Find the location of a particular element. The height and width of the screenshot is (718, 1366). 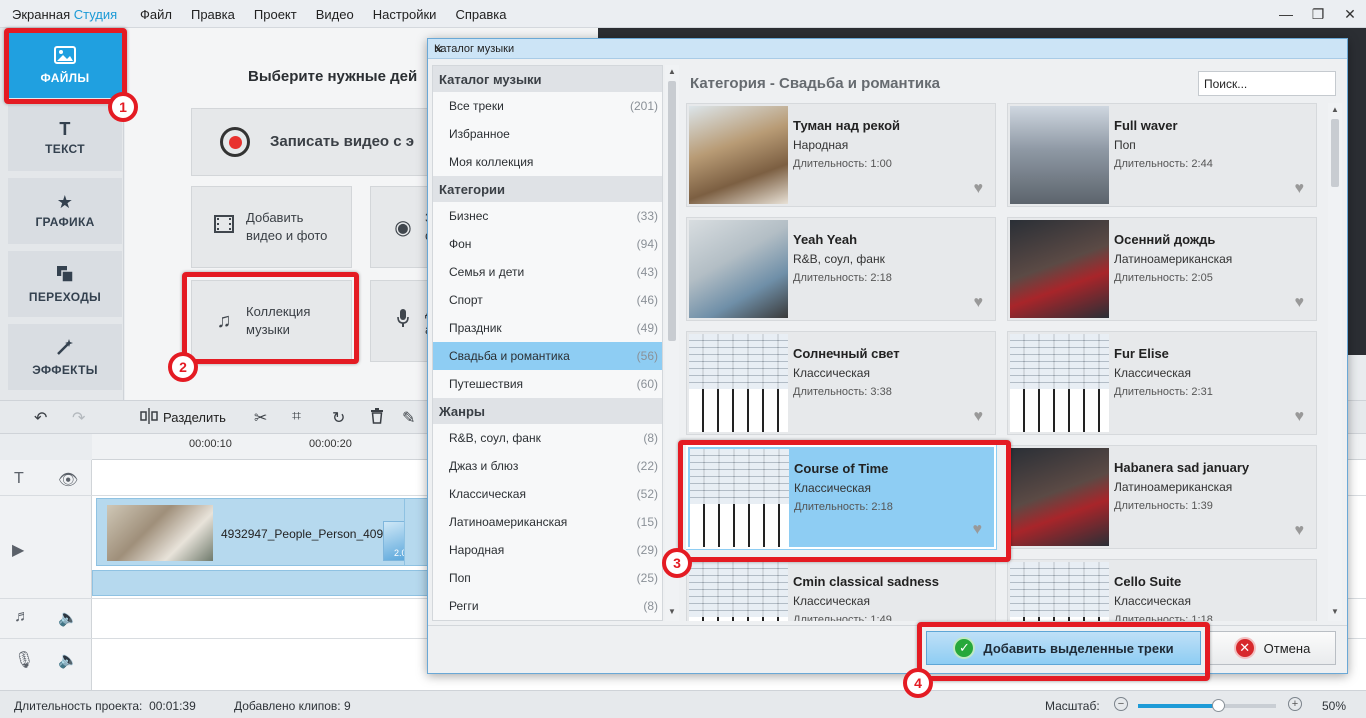

ruler-tick: 00:00:20 is located at coordinates (330, 444).